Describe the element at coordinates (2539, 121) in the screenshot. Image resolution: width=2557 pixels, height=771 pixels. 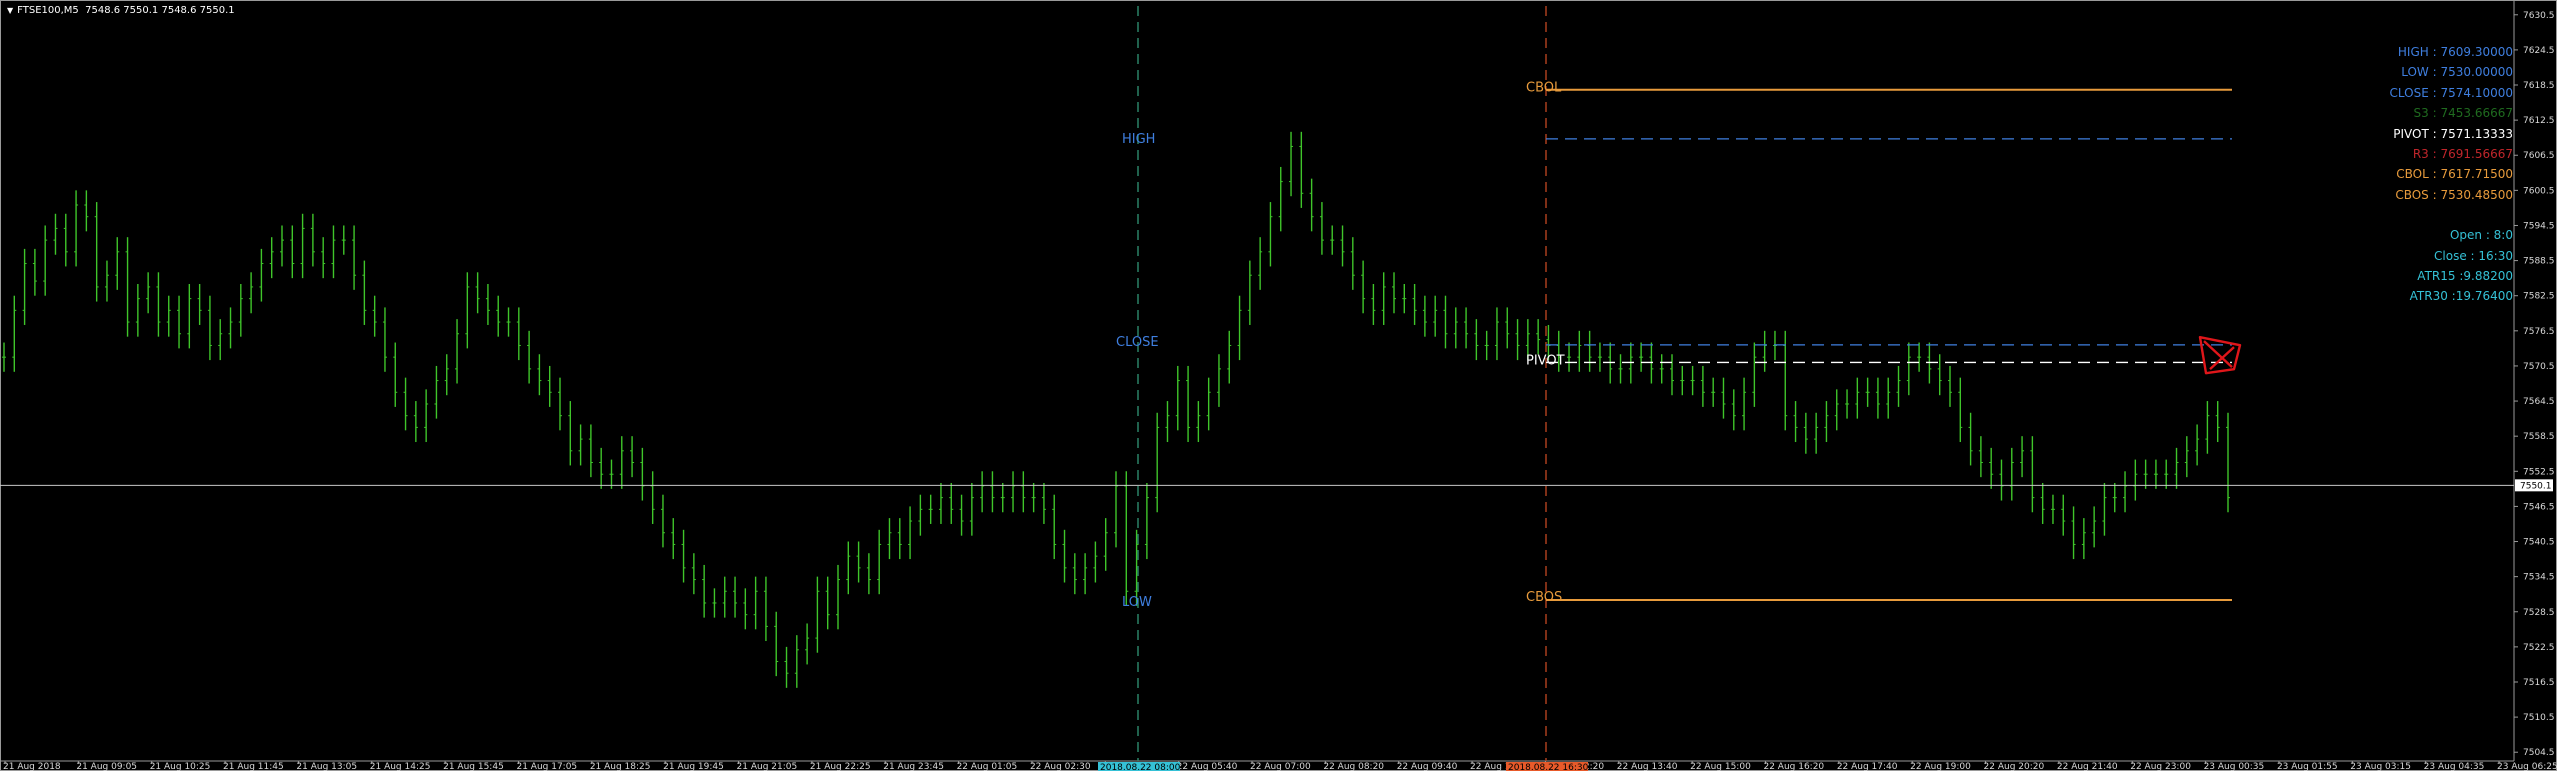
I see `price-tick-label: 7612.5` at that location.